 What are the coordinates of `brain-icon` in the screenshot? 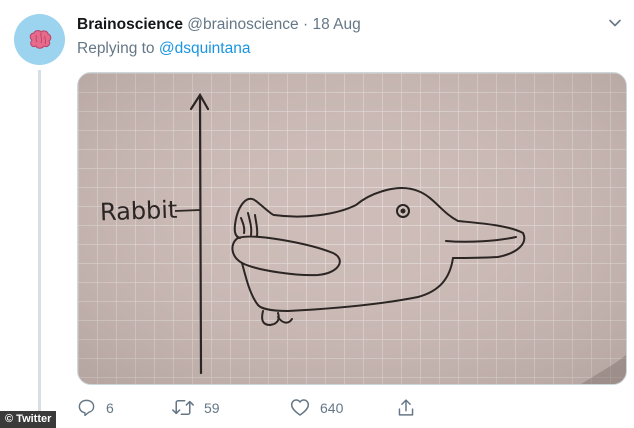 It's located at (40, 39).